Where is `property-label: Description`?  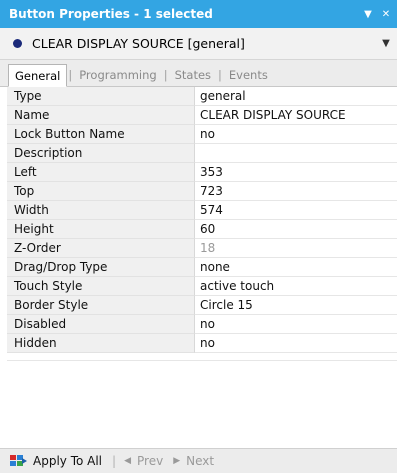
property-label: Description is located at coordinates (101, 153).